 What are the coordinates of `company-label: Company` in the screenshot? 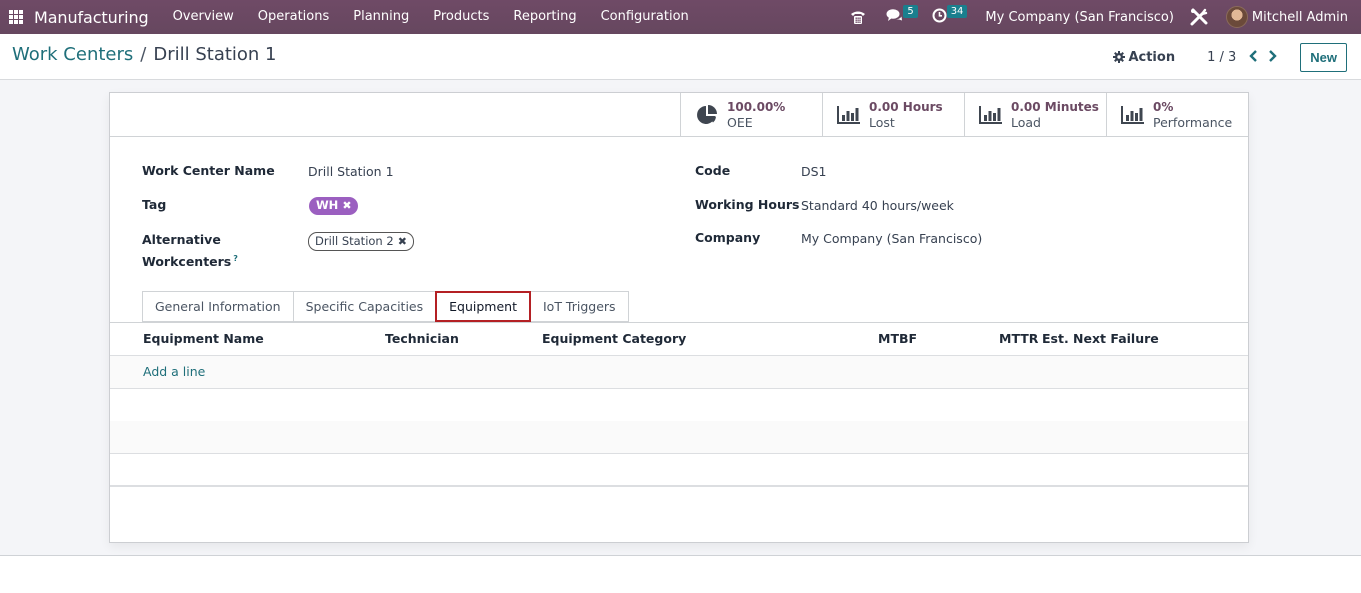 It's located at (728, 237).